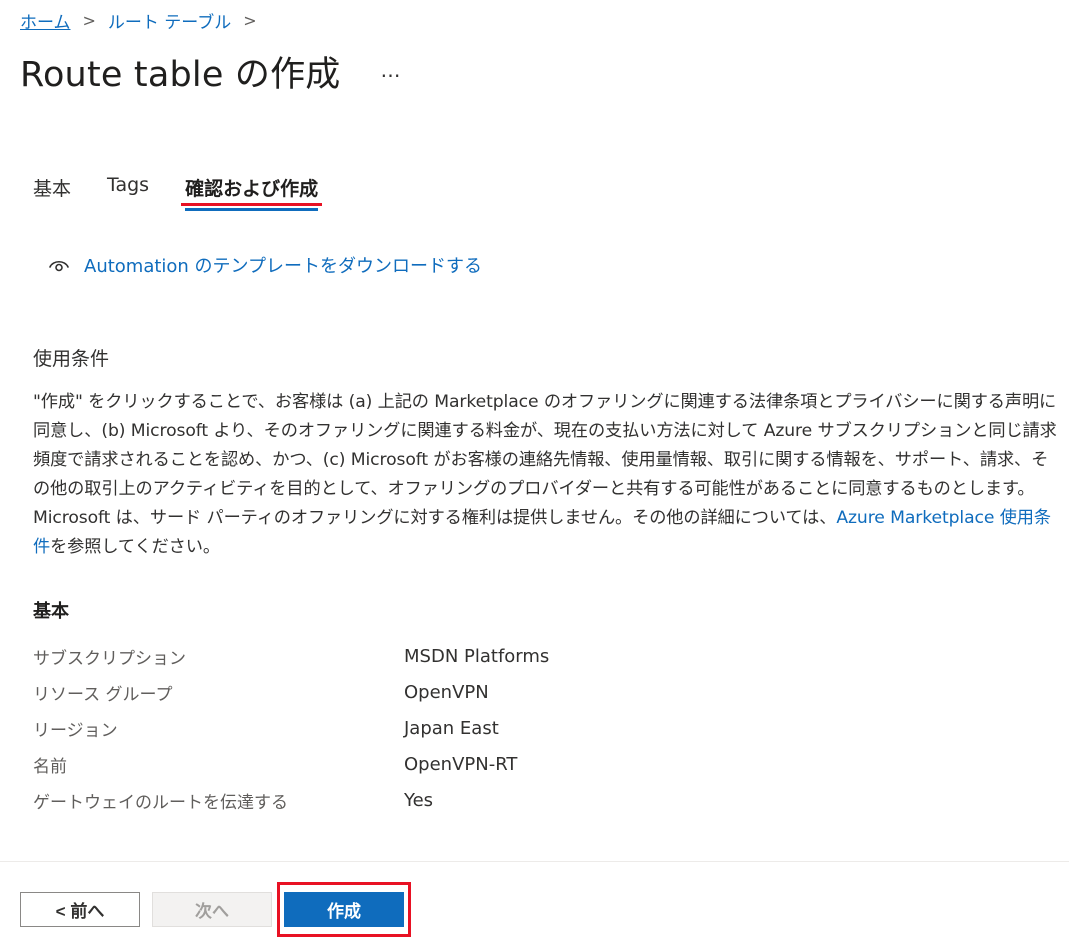  Describe the element at coordinates (461, 764) in the screenshot. I see `name-value: OpenVPN-RT` at that location.